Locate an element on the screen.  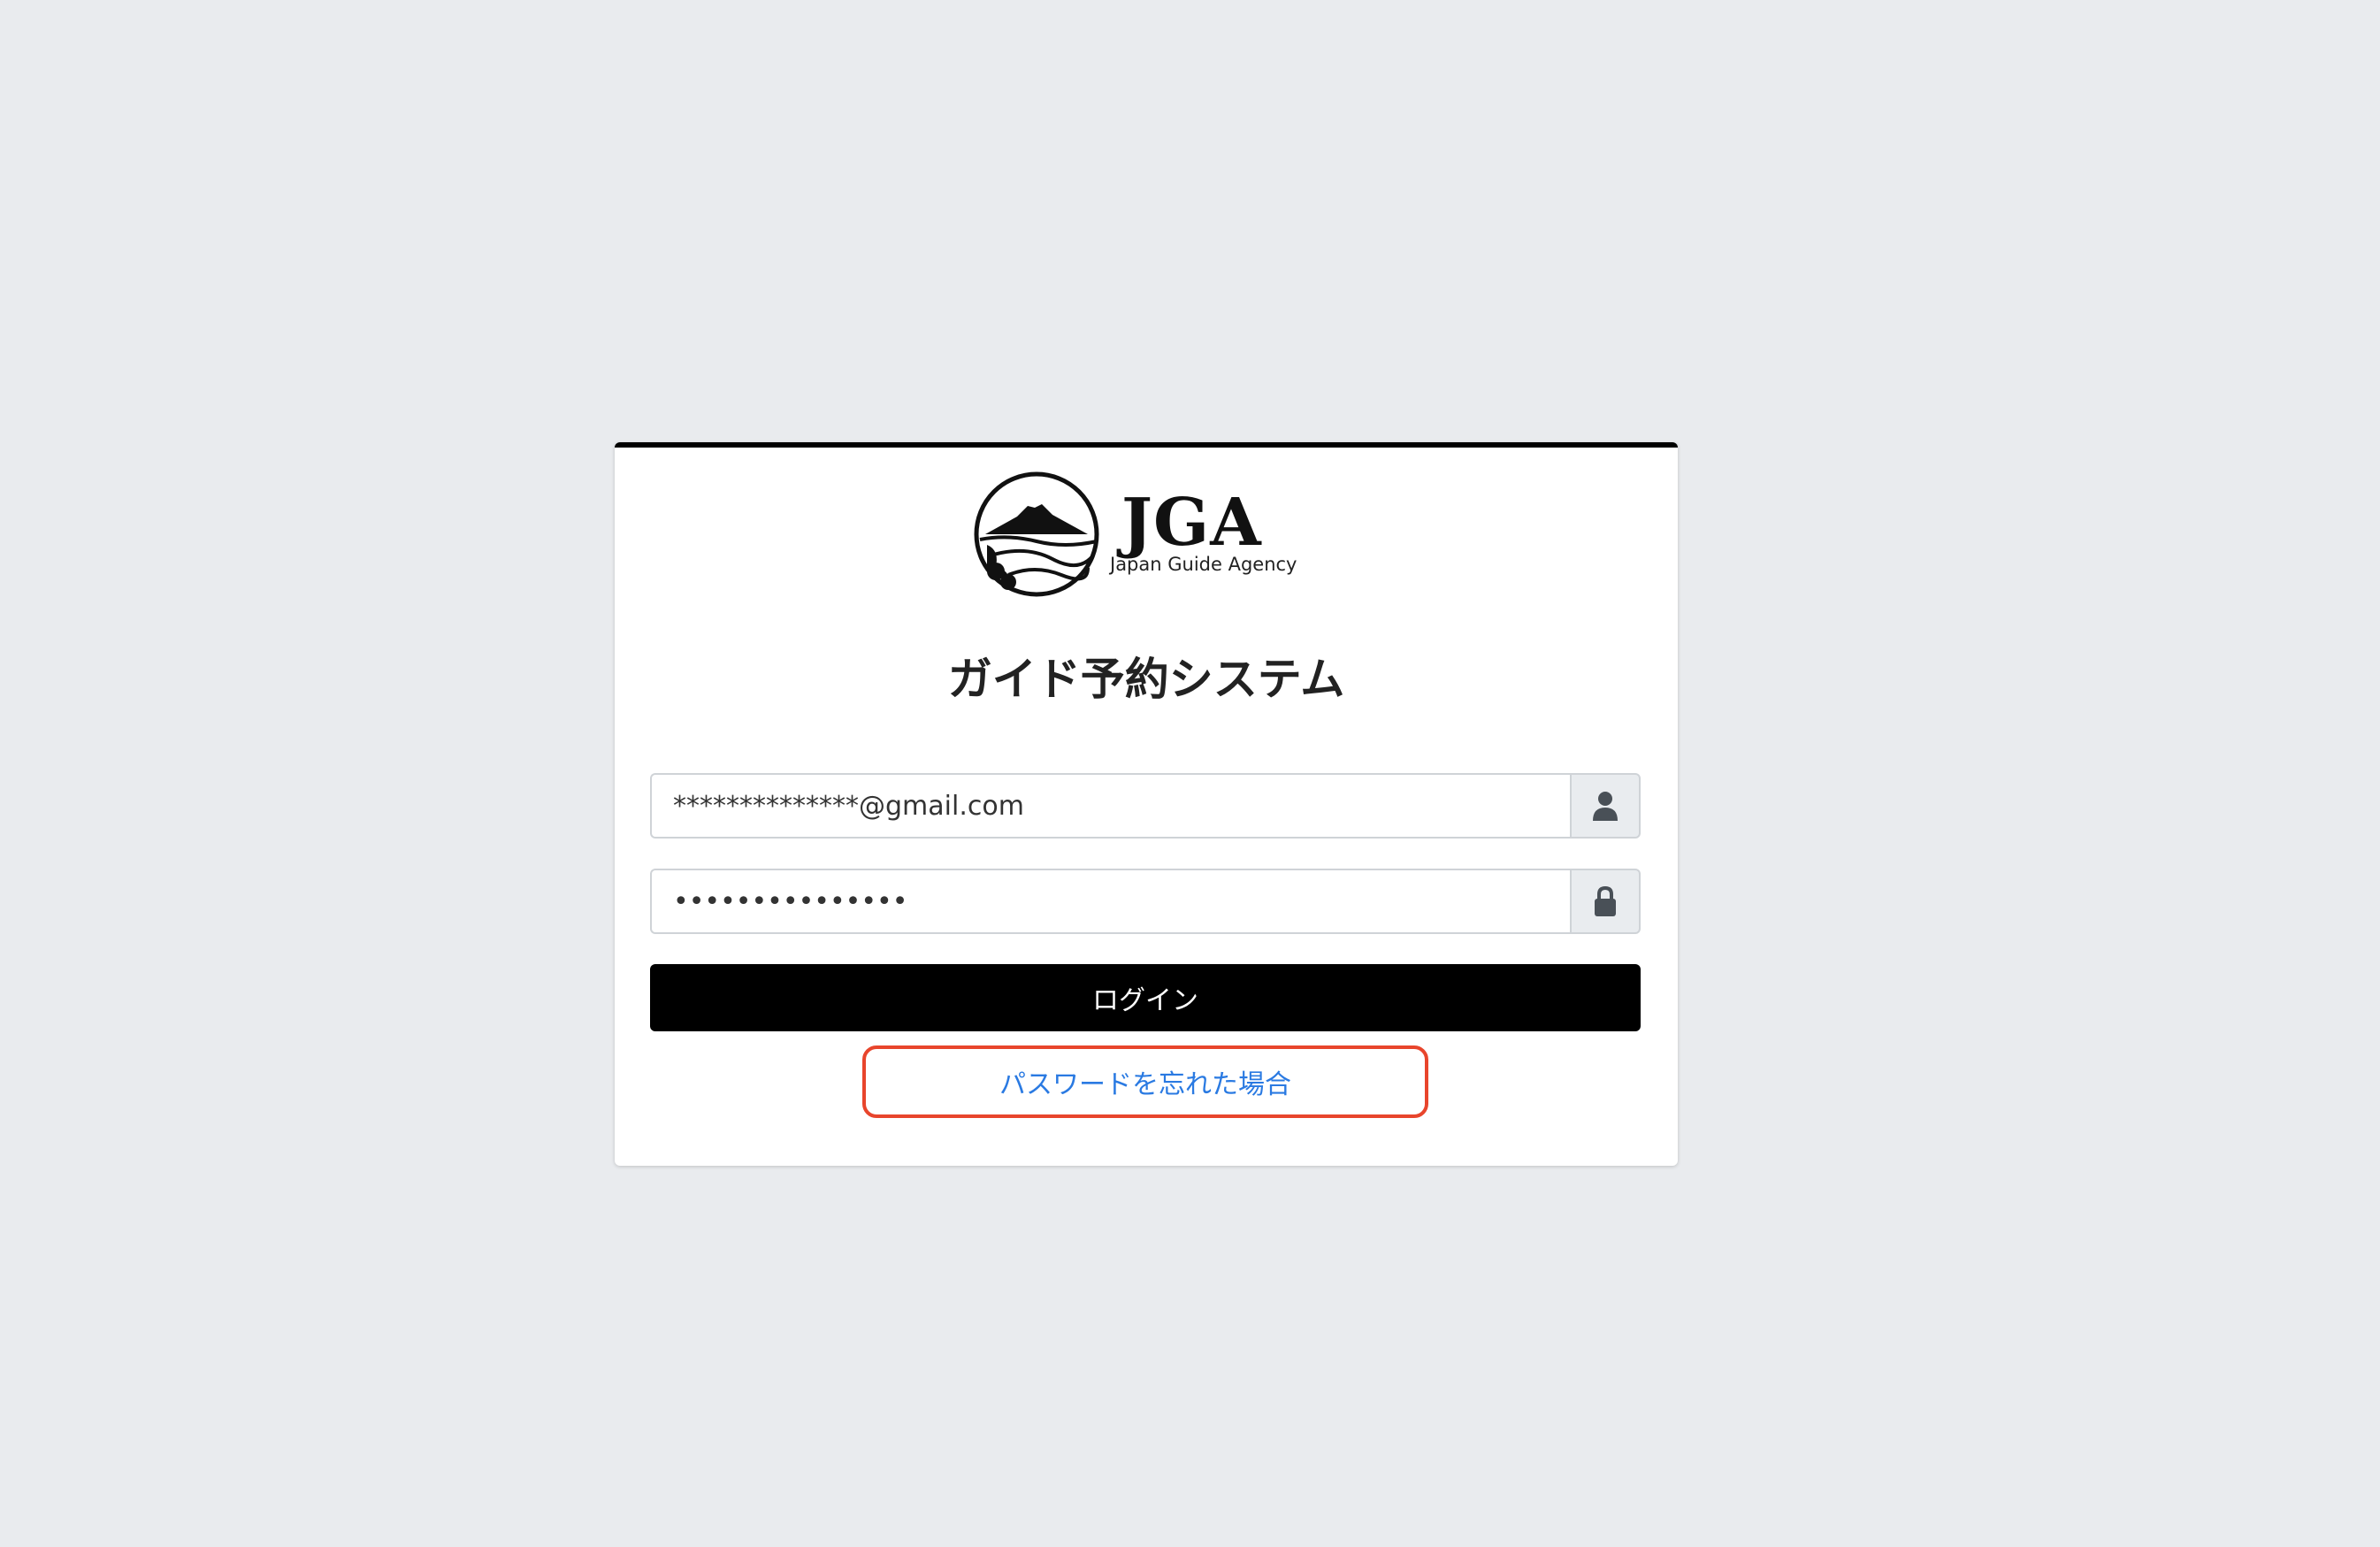
email-input is located at coordinates (1110, 806).